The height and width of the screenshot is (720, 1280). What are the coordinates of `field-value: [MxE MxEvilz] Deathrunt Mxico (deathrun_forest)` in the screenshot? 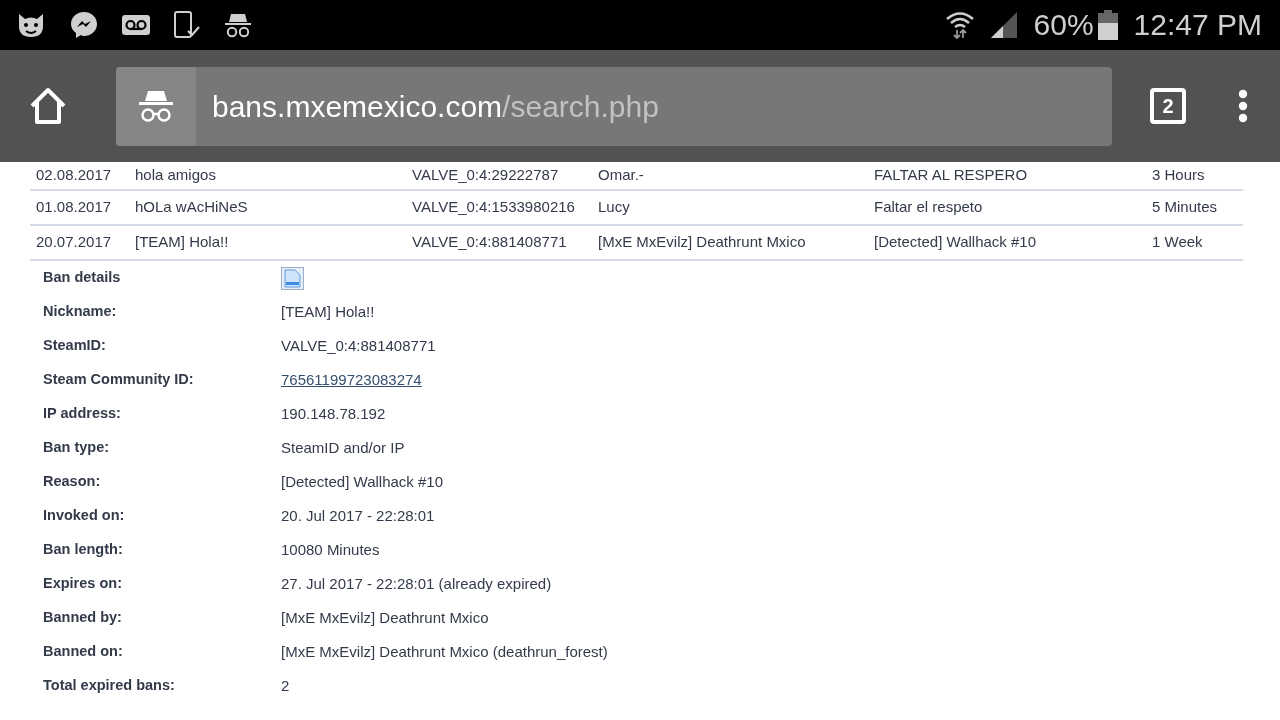 It's located at (444, 651).